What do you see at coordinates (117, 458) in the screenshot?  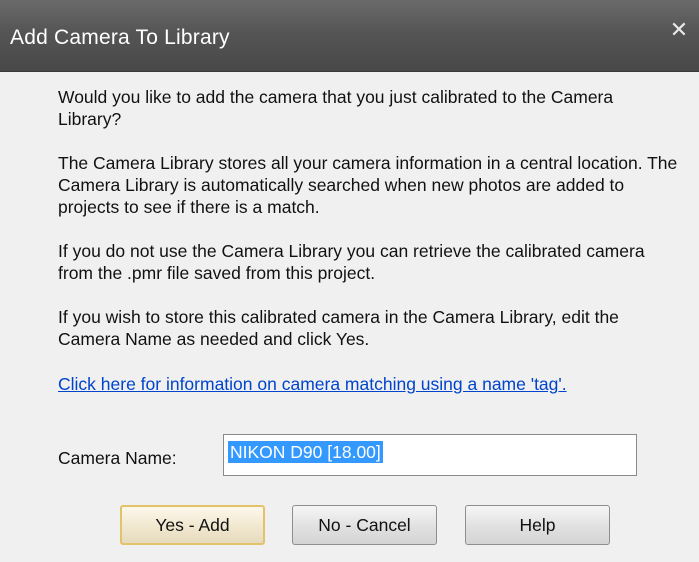 I see `camera-name-label: Camera Name:` at bounding box center [117, 458].